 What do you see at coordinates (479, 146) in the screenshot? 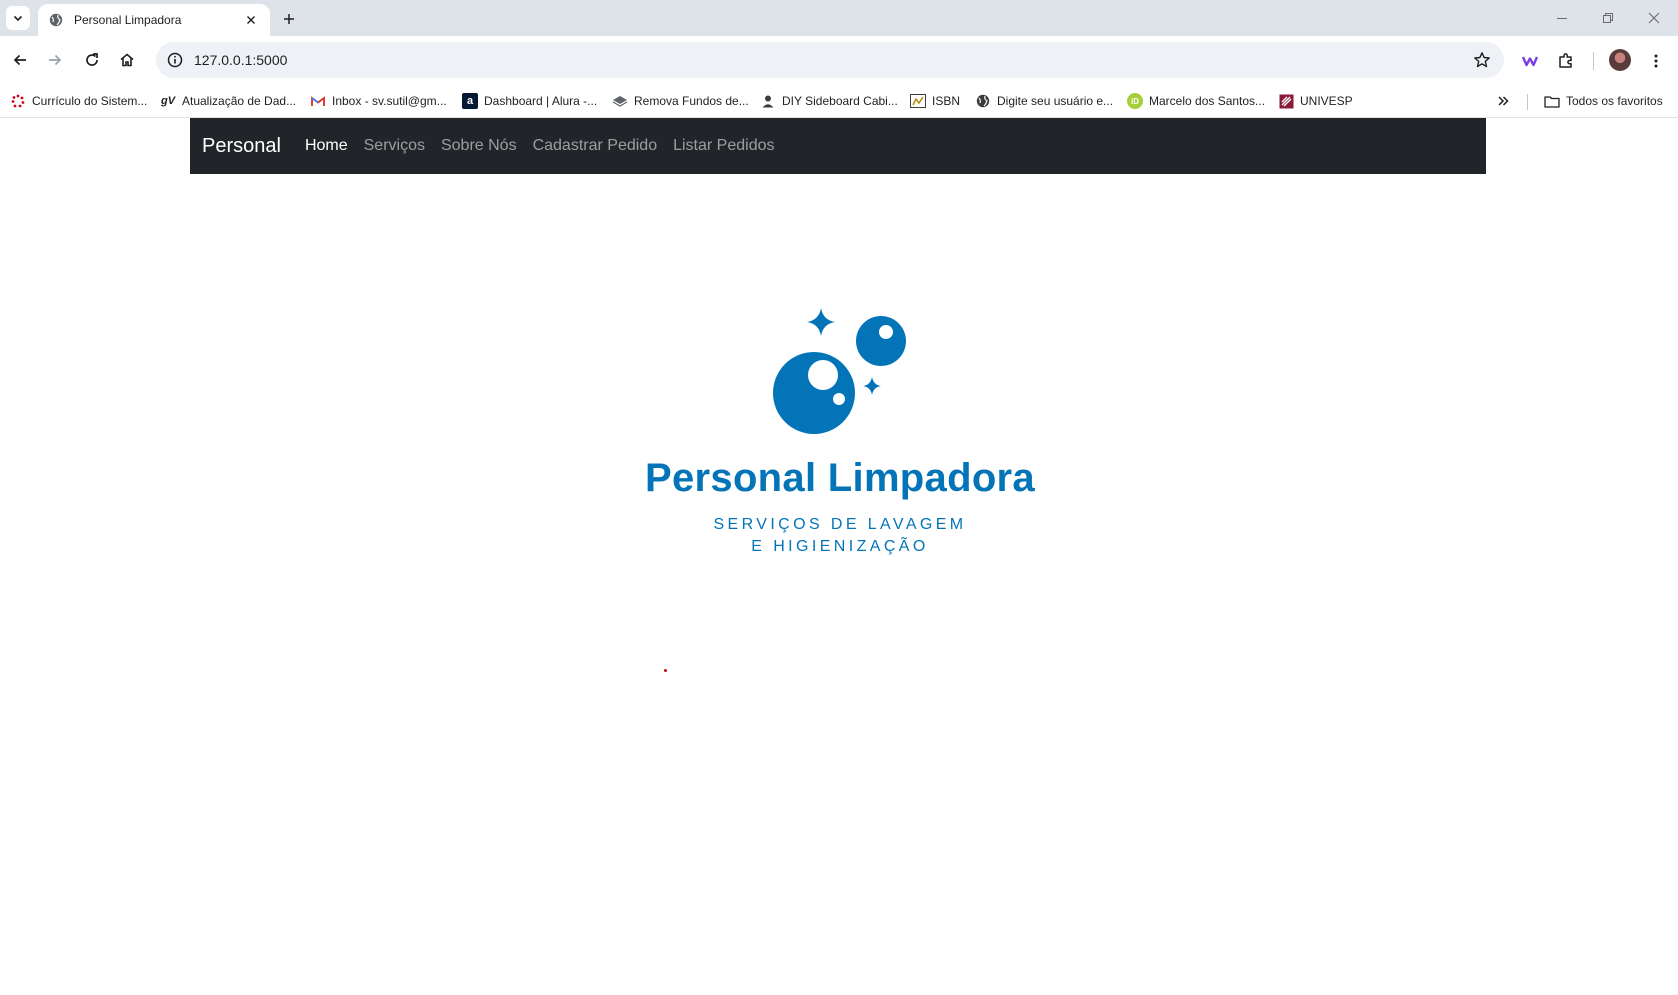
I see `nav-link-sobre-nos: Sobre Nós` at bounding box center [479, 146].